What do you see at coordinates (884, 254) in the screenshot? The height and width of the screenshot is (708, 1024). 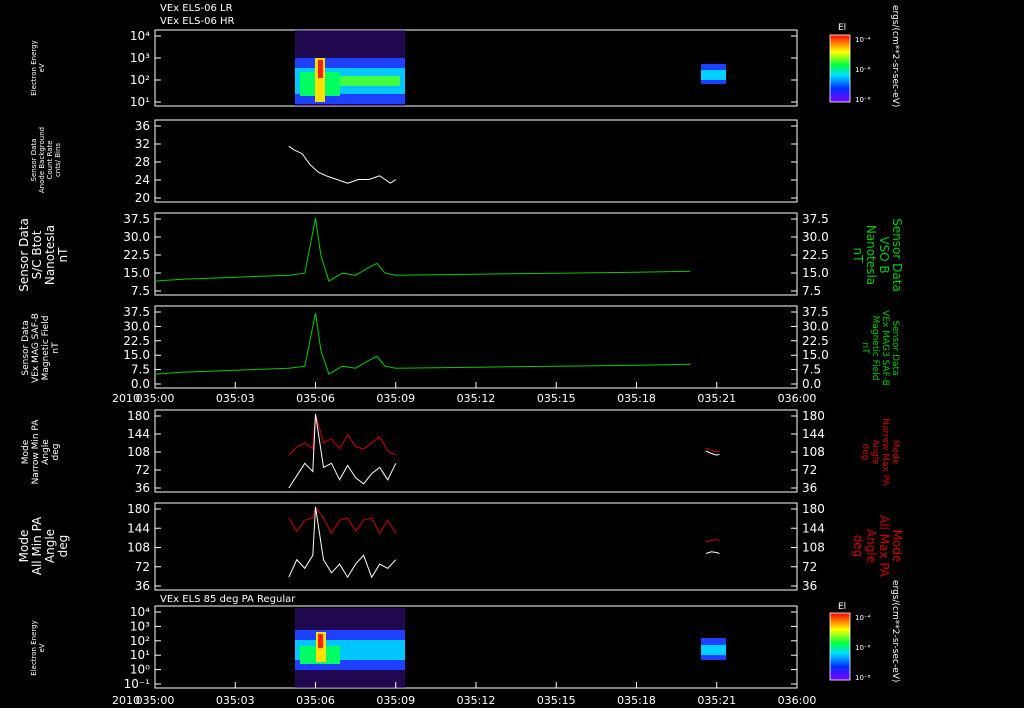 I see `y-axis-label-right: VSO B` at bounding box center [884, 254].